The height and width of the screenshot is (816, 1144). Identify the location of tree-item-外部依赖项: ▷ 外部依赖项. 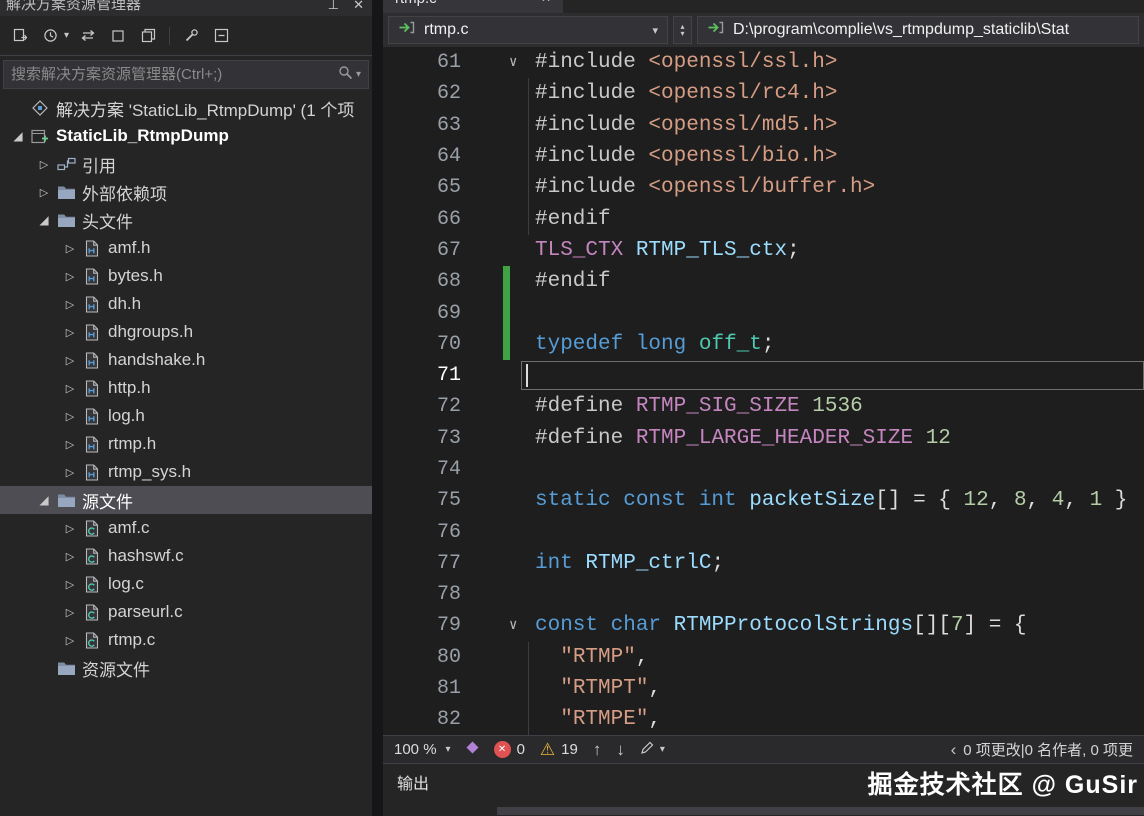
(186, 192).